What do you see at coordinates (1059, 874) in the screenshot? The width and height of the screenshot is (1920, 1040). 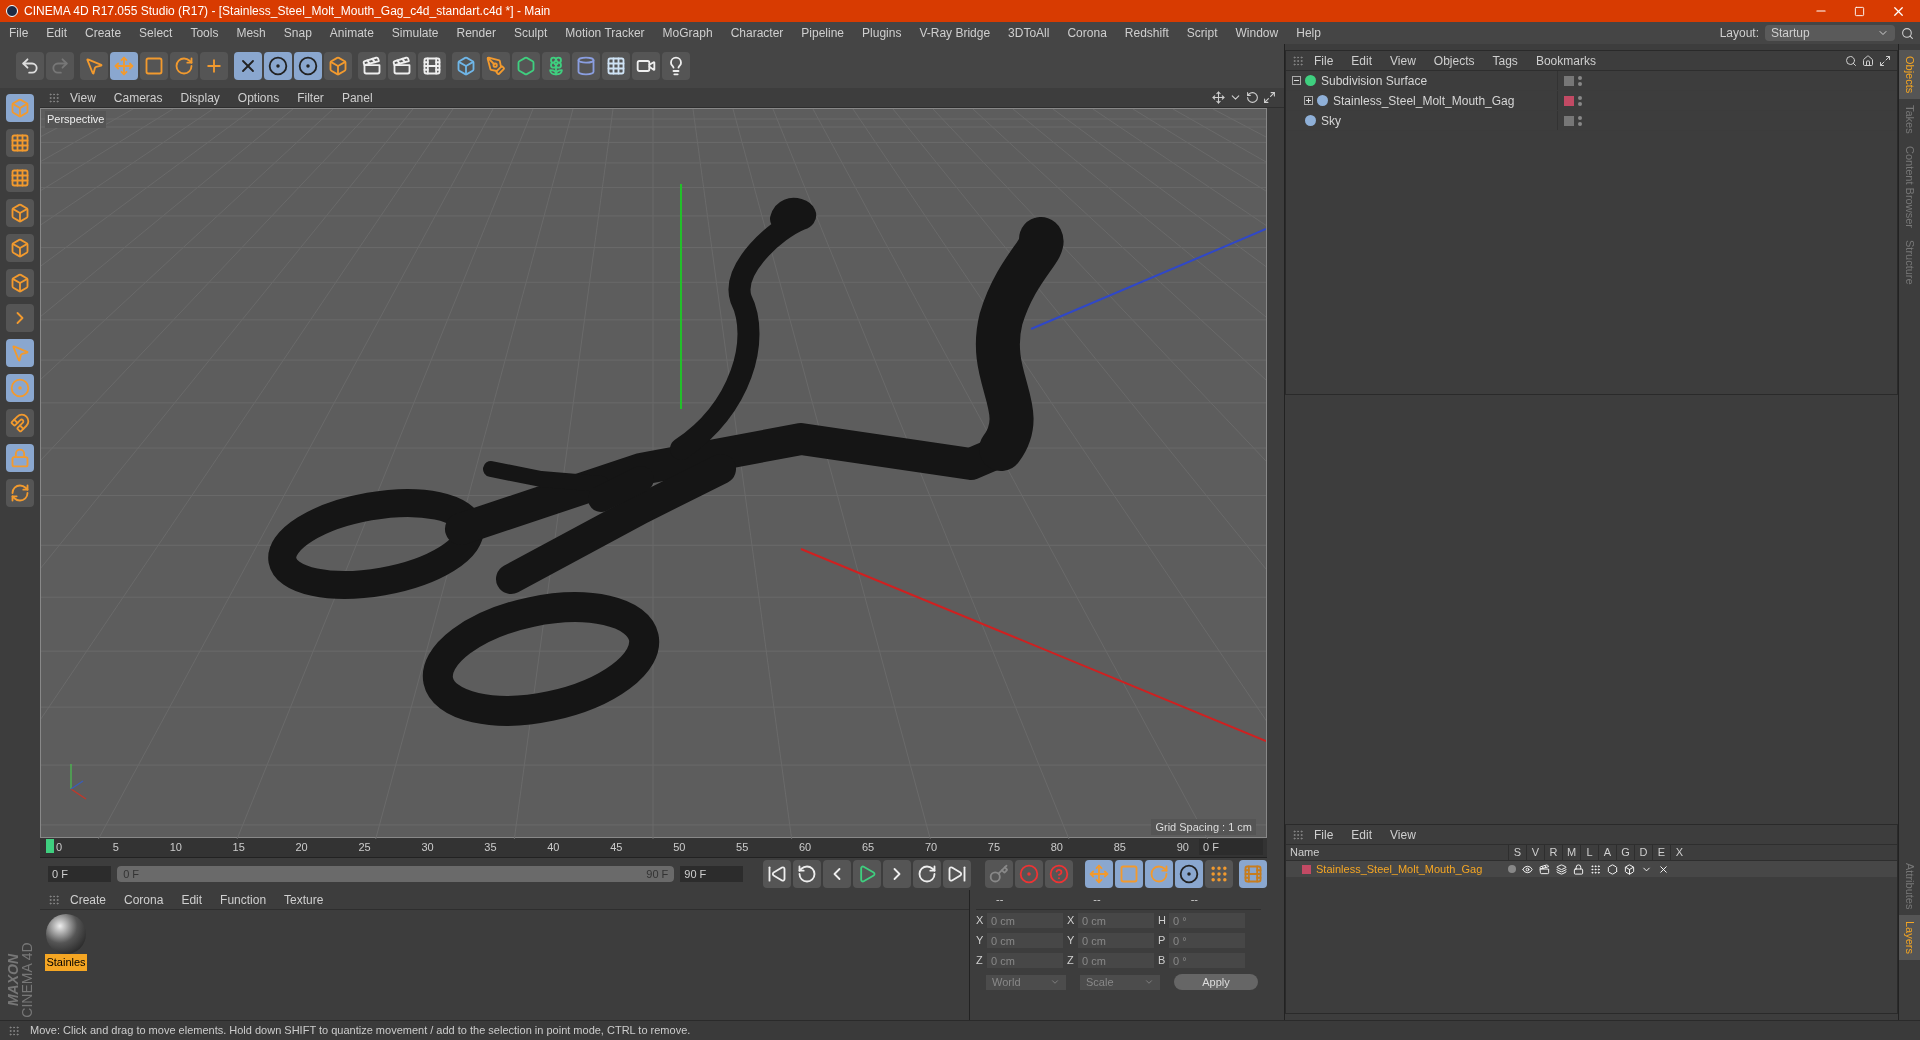 I see `help-icon` at bounding box center [1059, 874].